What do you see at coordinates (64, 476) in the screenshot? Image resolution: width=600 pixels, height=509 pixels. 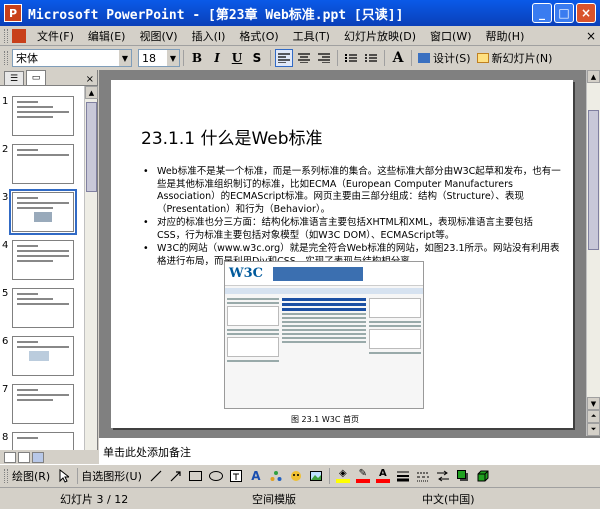 I see `select-pointer-icon` at bounding box center [64, 476].